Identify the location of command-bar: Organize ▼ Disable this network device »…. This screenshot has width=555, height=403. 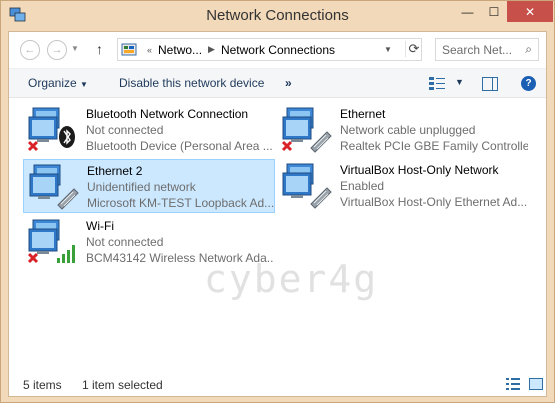
(277, 83).